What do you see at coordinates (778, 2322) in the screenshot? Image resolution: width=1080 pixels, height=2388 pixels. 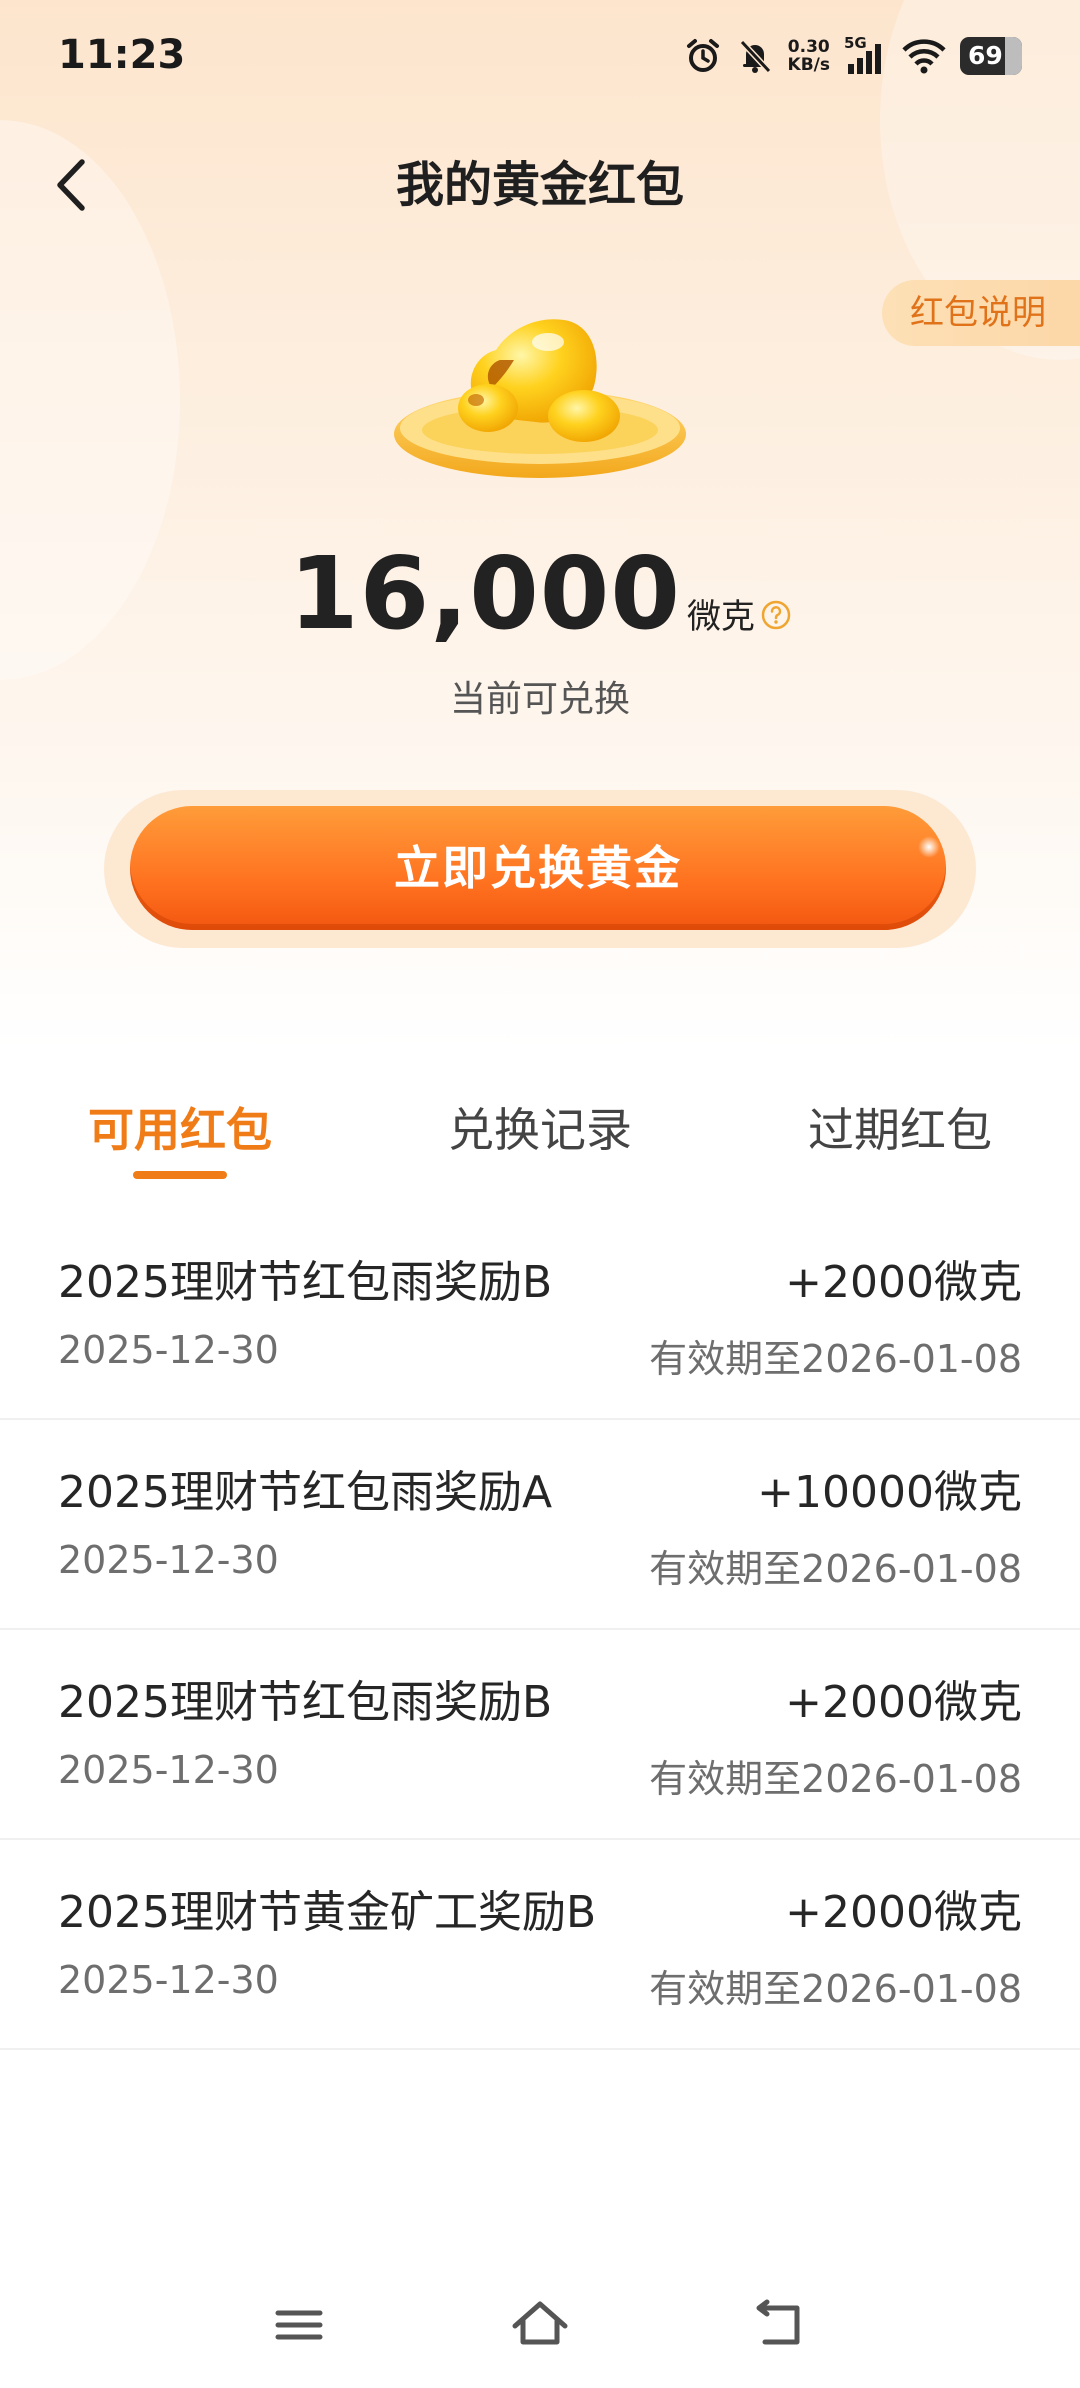 I see `back-arrow-icon` at bounding box center [778, 2322].